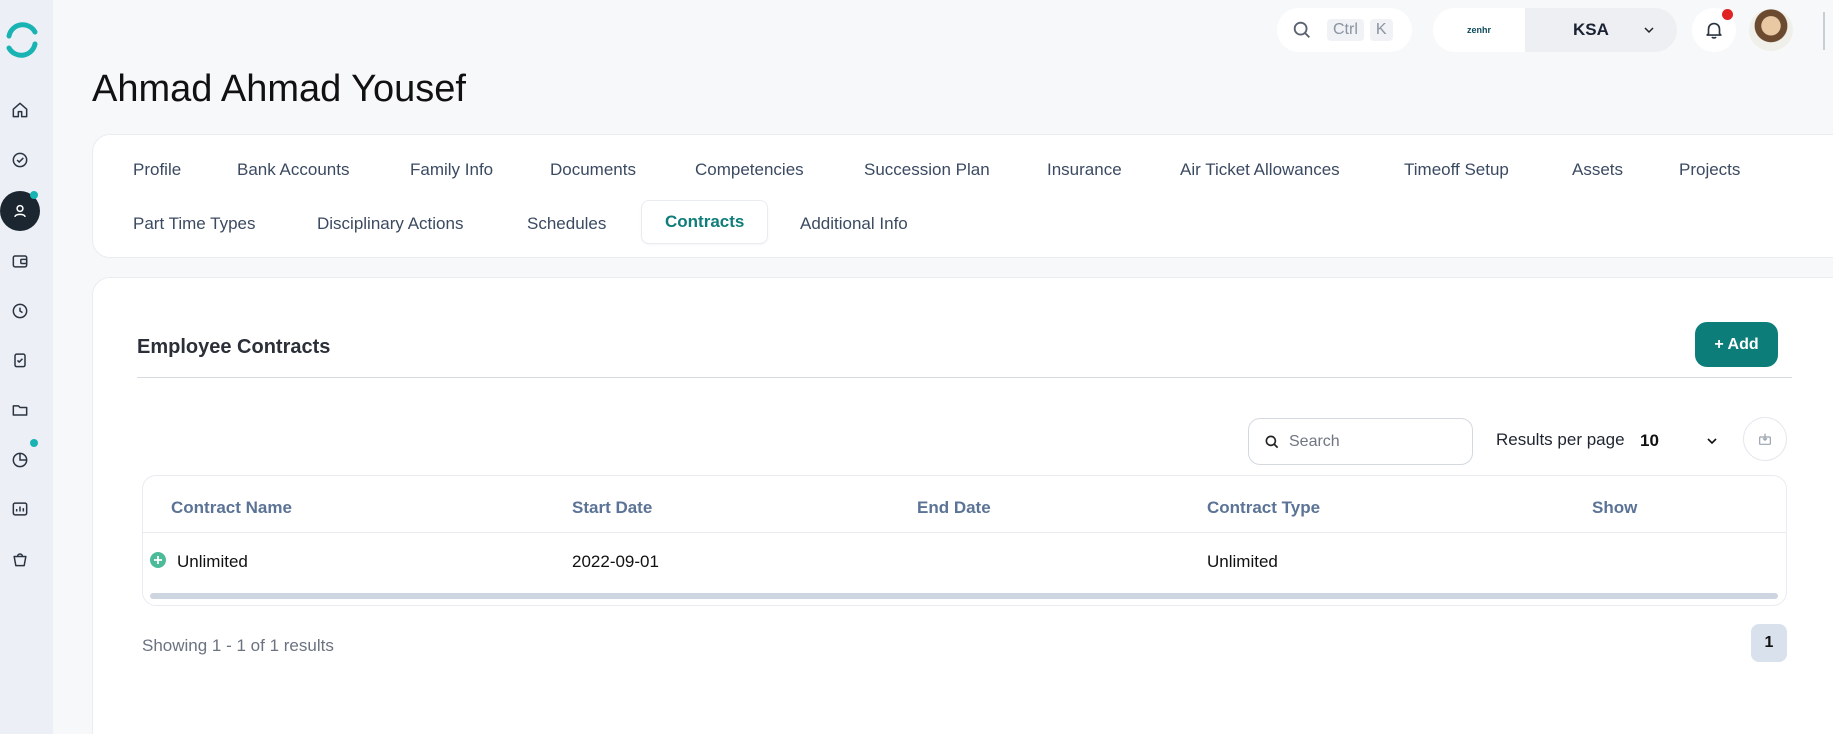 The width and height of the screenshot is (1833, 734). I want to click on add-contract-button: + Add, so click(1736, 344).